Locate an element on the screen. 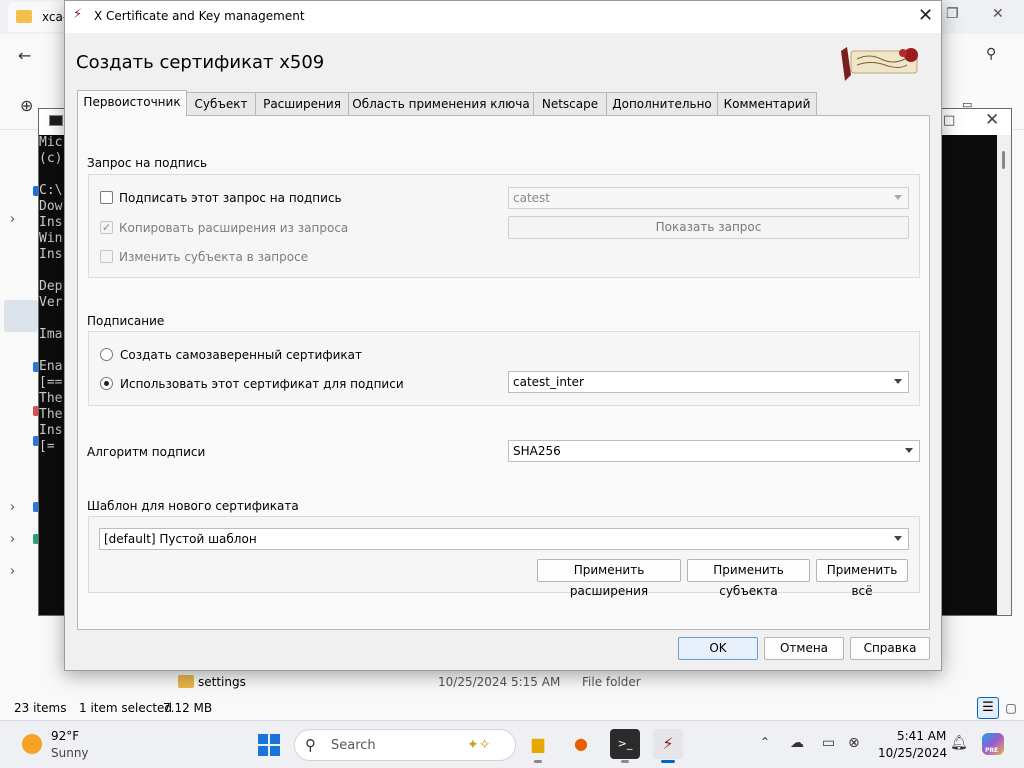 Image resolution: width=1024 pixels, height=768 pixels. apply-extensions-button: Применить расширения is located at coordinates (609, 578).